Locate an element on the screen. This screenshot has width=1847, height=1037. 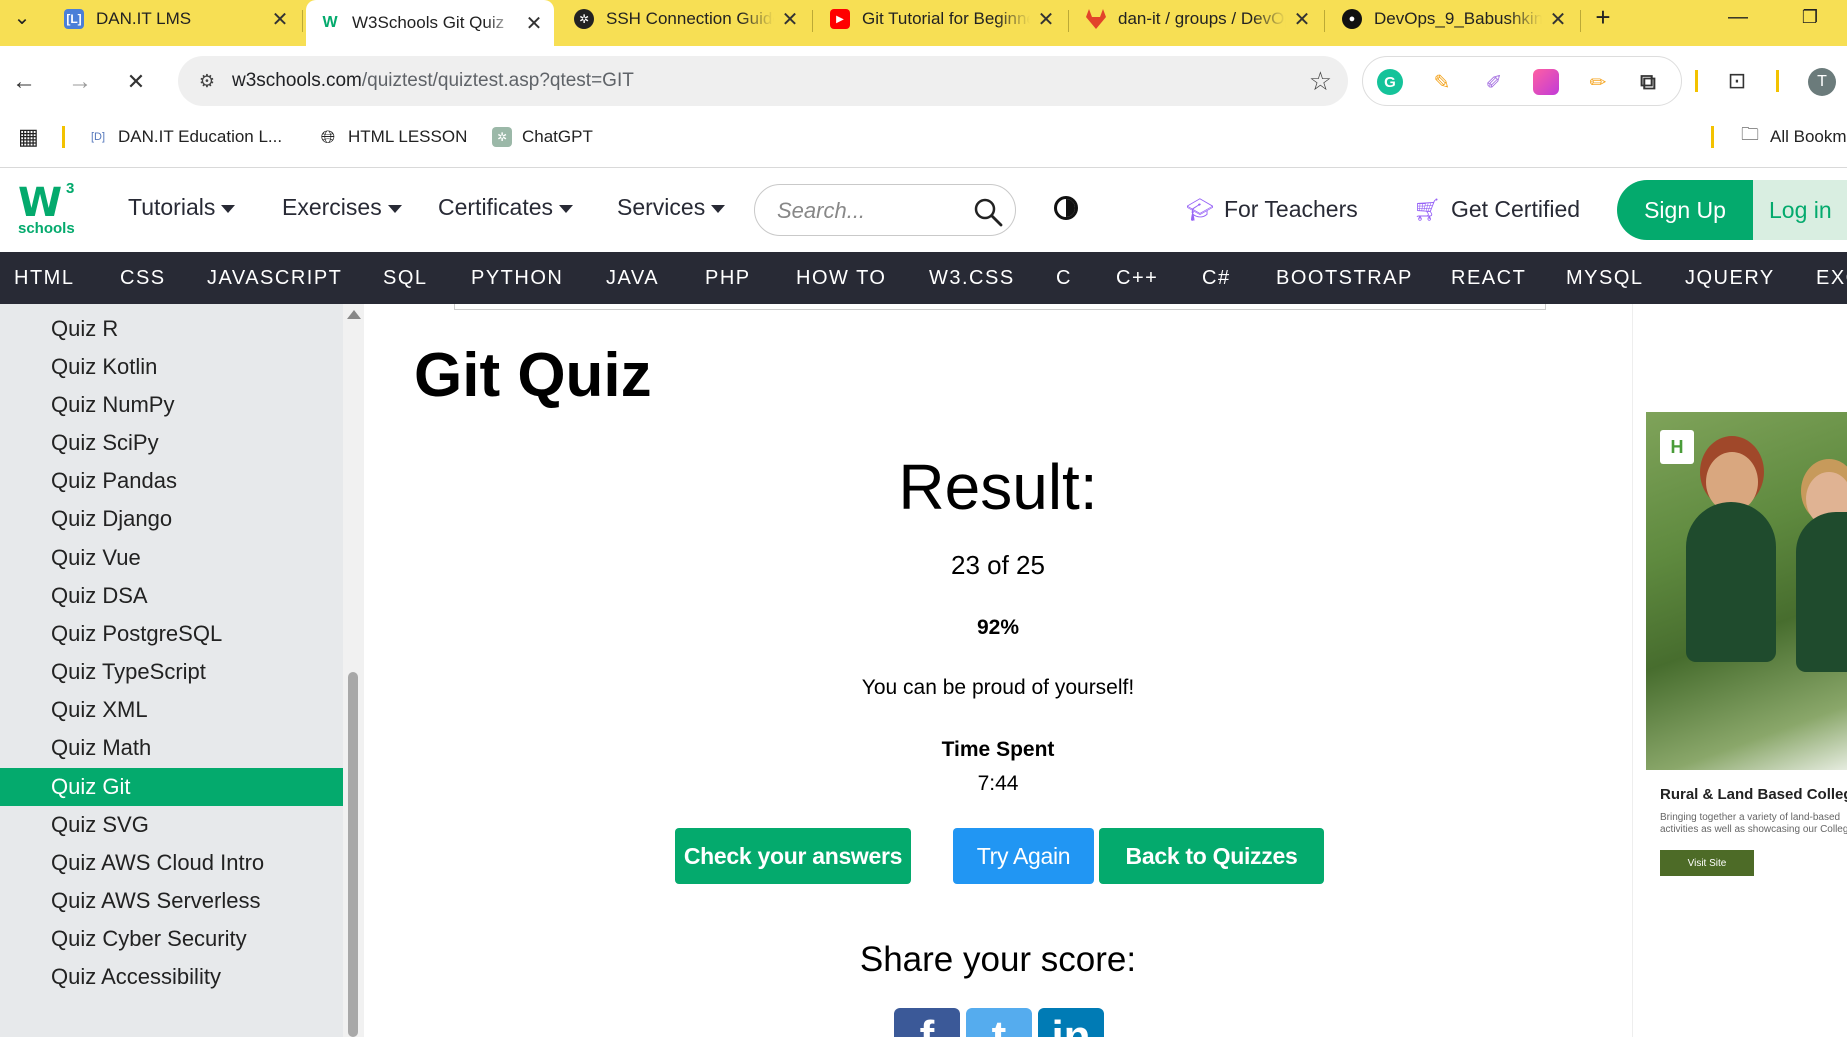
profile-avatar: T is located at coordinates (1822, 82).